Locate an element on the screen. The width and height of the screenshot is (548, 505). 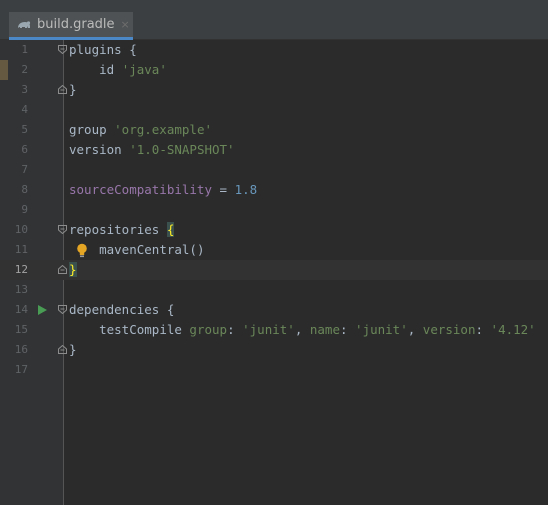
line-number: 2 is located at coordinates (24, 69).